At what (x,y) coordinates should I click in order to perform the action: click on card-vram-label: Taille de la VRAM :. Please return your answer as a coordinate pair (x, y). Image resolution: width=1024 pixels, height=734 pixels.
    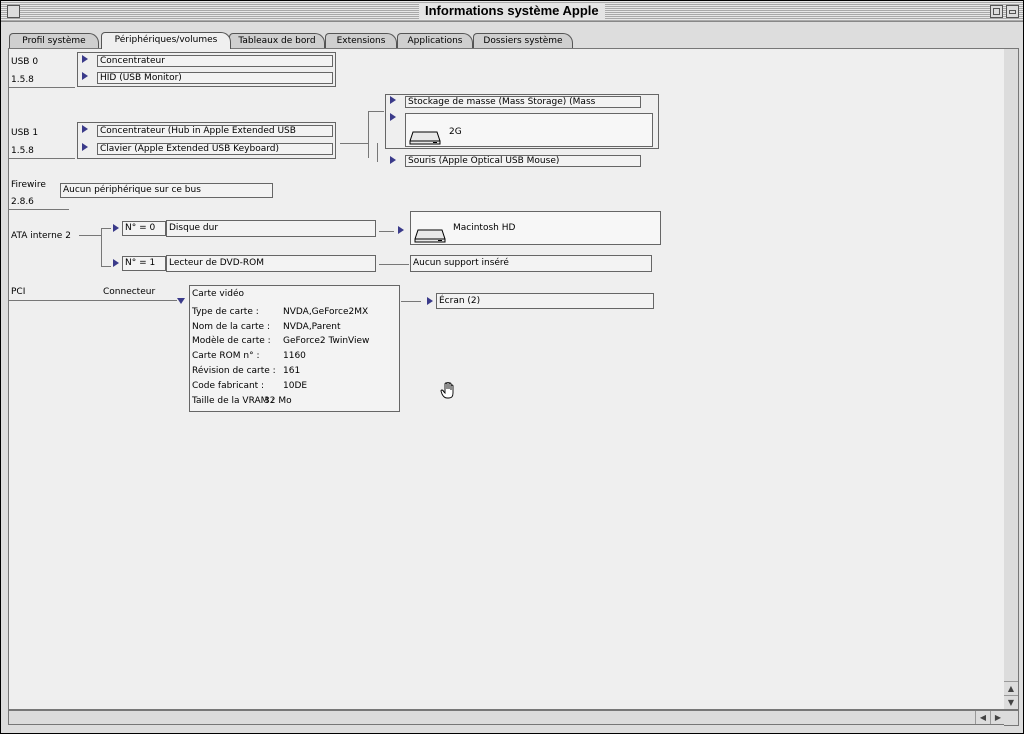
    Looking at the image, I should click on (233, 401).